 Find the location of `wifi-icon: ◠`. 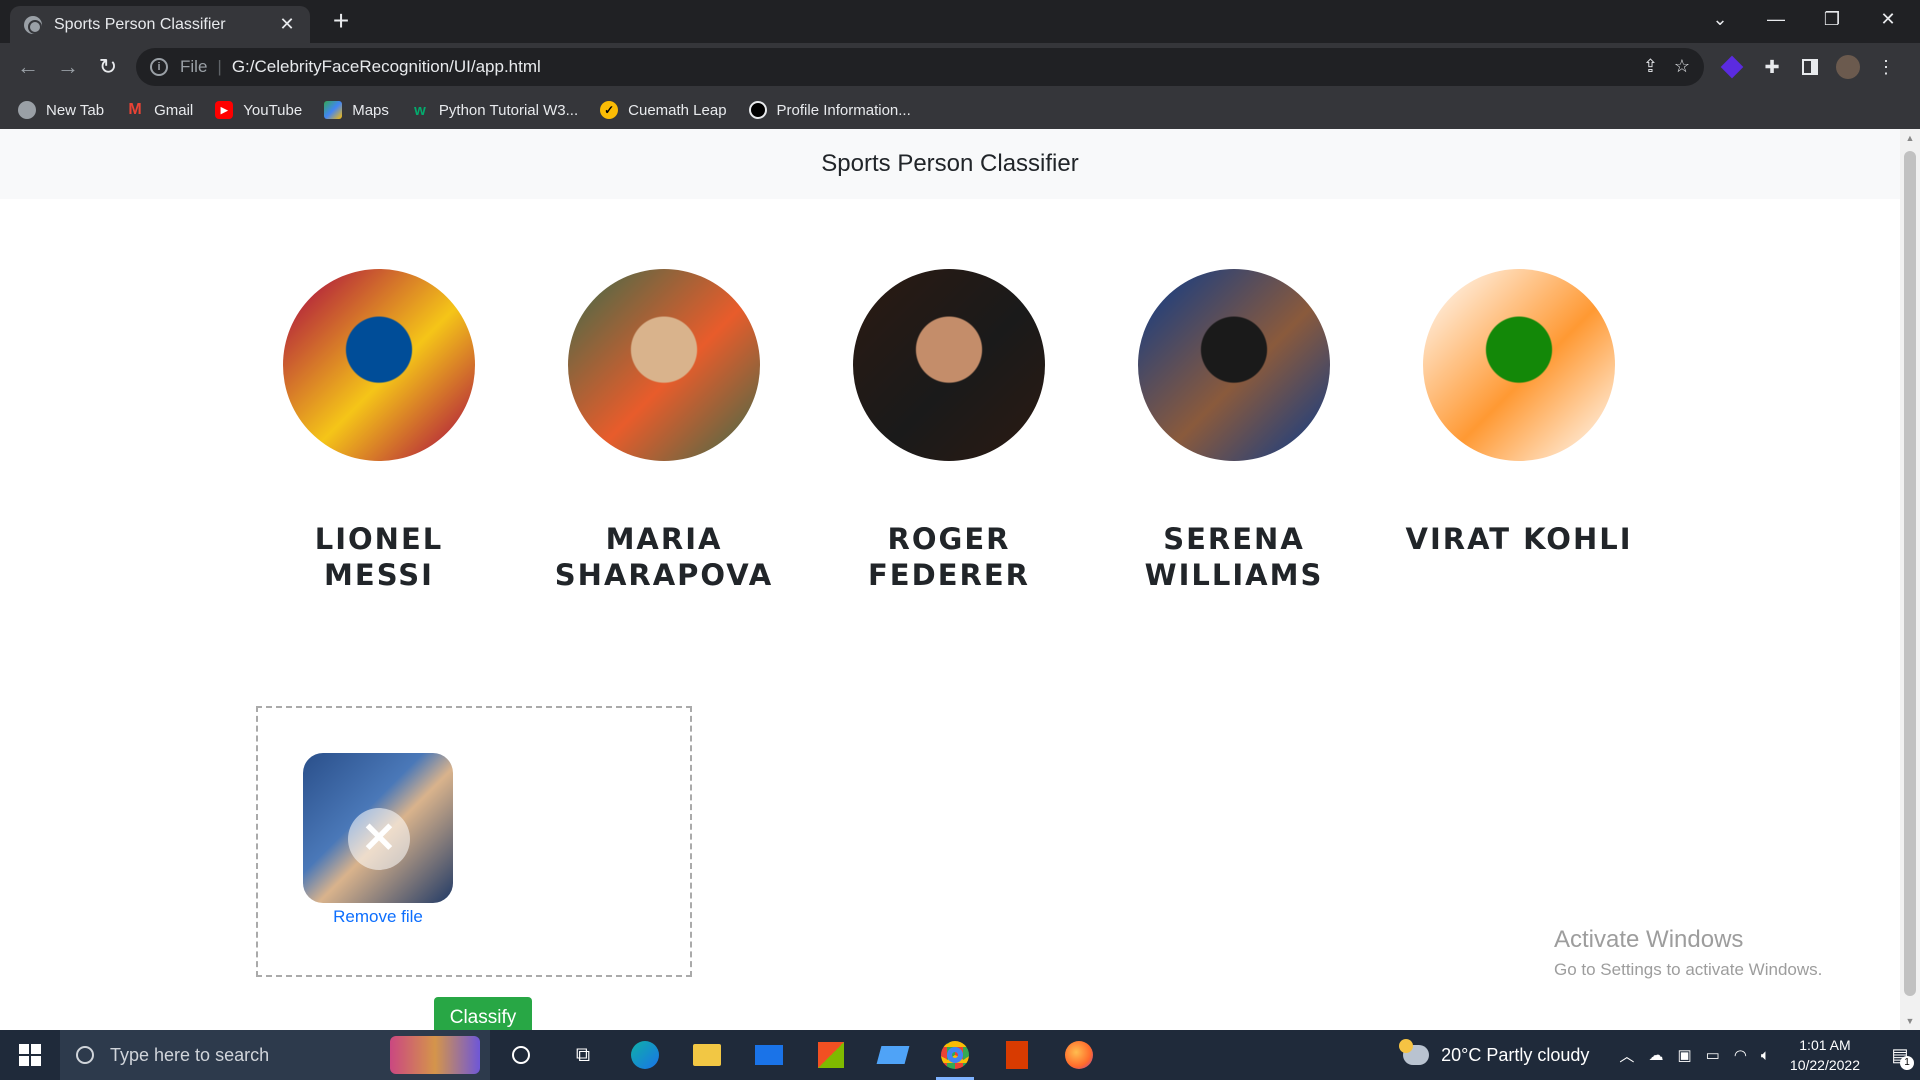

wifi-icon: ◠ is located at coordinates (1740, 1055).